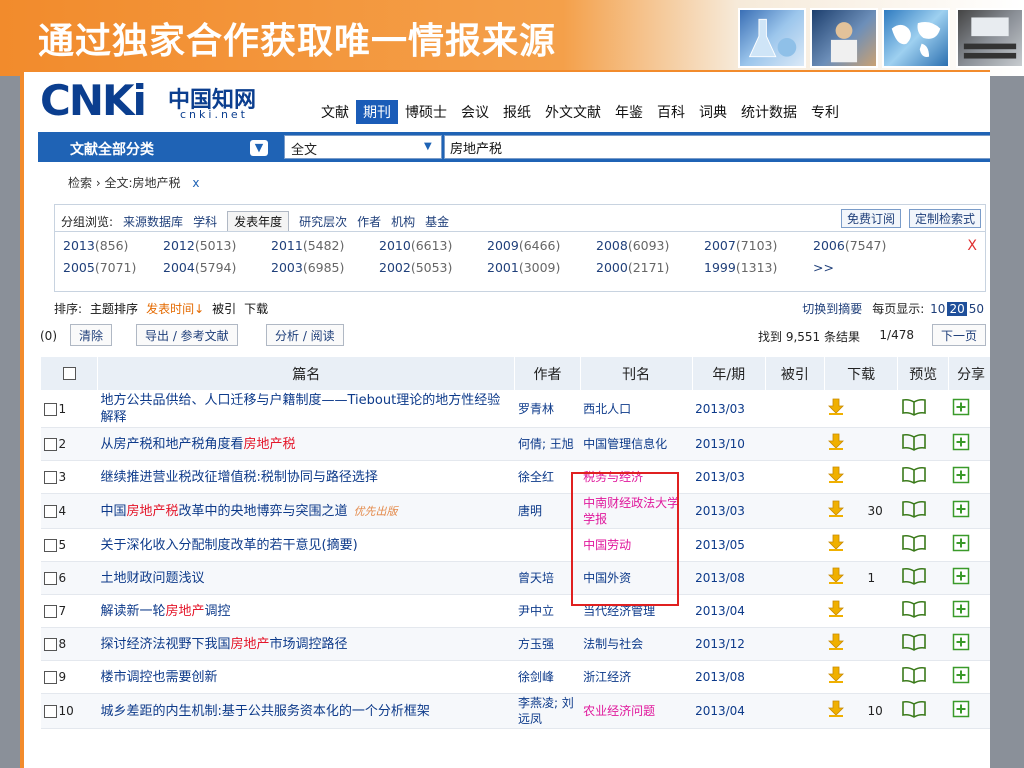 The height and width of the screenshot is (768, 1024). What do you see at coordinates (224, 308) in the screenshot?
I see `sort-option: 被引` at bounding box center [224, 308].